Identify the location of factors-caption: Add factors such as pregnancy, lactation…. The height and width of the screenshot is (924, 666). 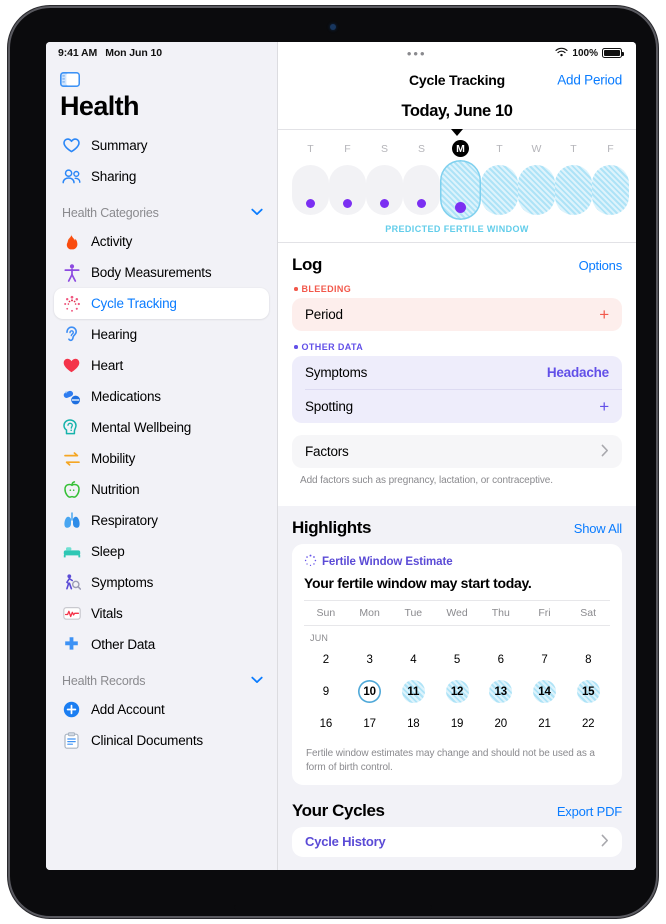
(426, 480).